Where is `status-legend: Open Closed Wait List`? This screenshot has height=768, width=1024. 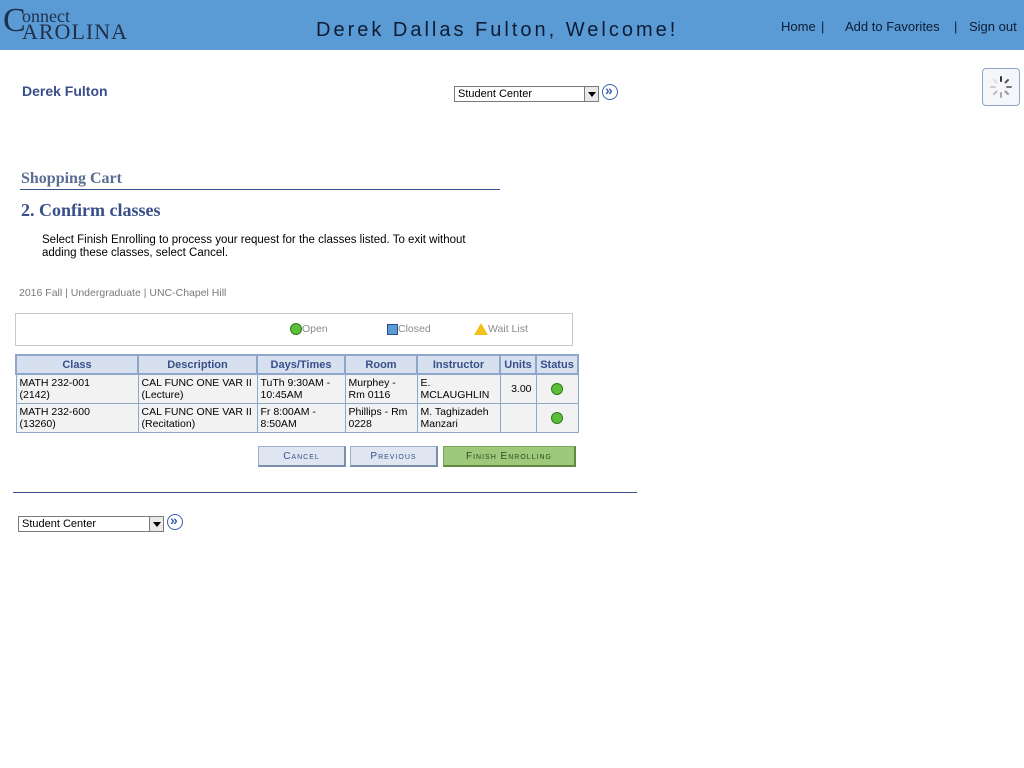 status-legend: Open Closed Wait List is located at coordinates (294, 329).